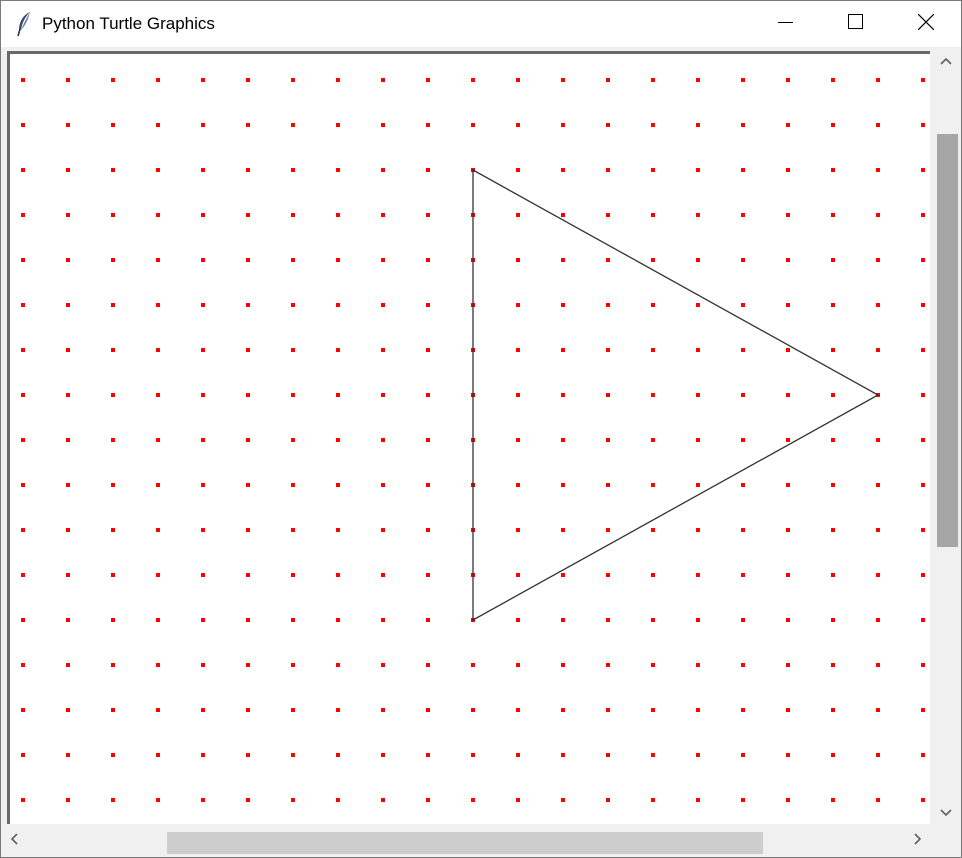  I want to click on minimize-button, so click(786, 24).